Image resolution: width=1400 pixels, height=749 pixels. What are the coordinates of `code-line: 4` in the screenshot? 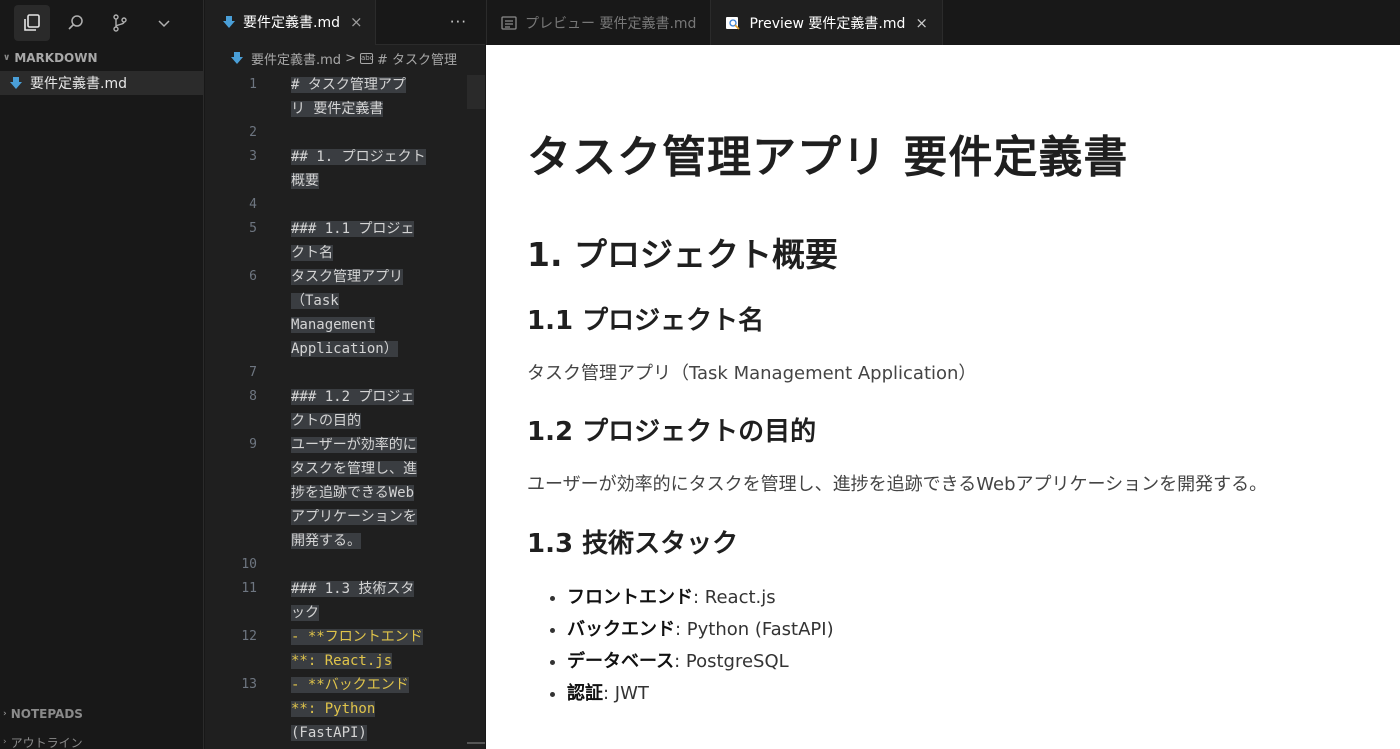 It's located at (345, 205).